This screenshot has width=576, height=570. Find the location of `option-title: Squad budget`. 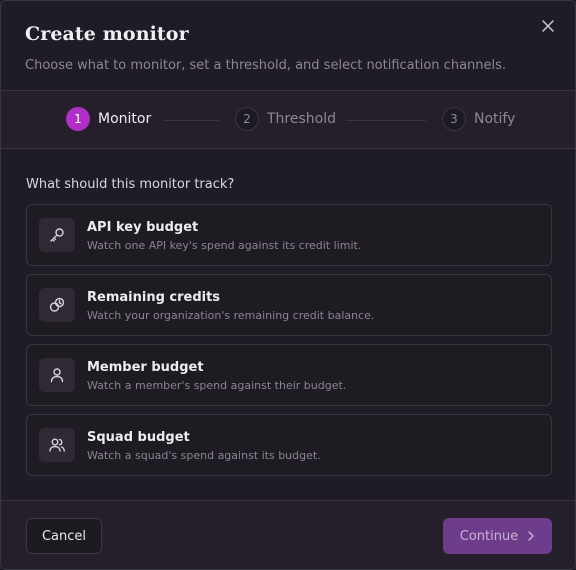

option-title: Squad budget is located at coordinates (138, 437).